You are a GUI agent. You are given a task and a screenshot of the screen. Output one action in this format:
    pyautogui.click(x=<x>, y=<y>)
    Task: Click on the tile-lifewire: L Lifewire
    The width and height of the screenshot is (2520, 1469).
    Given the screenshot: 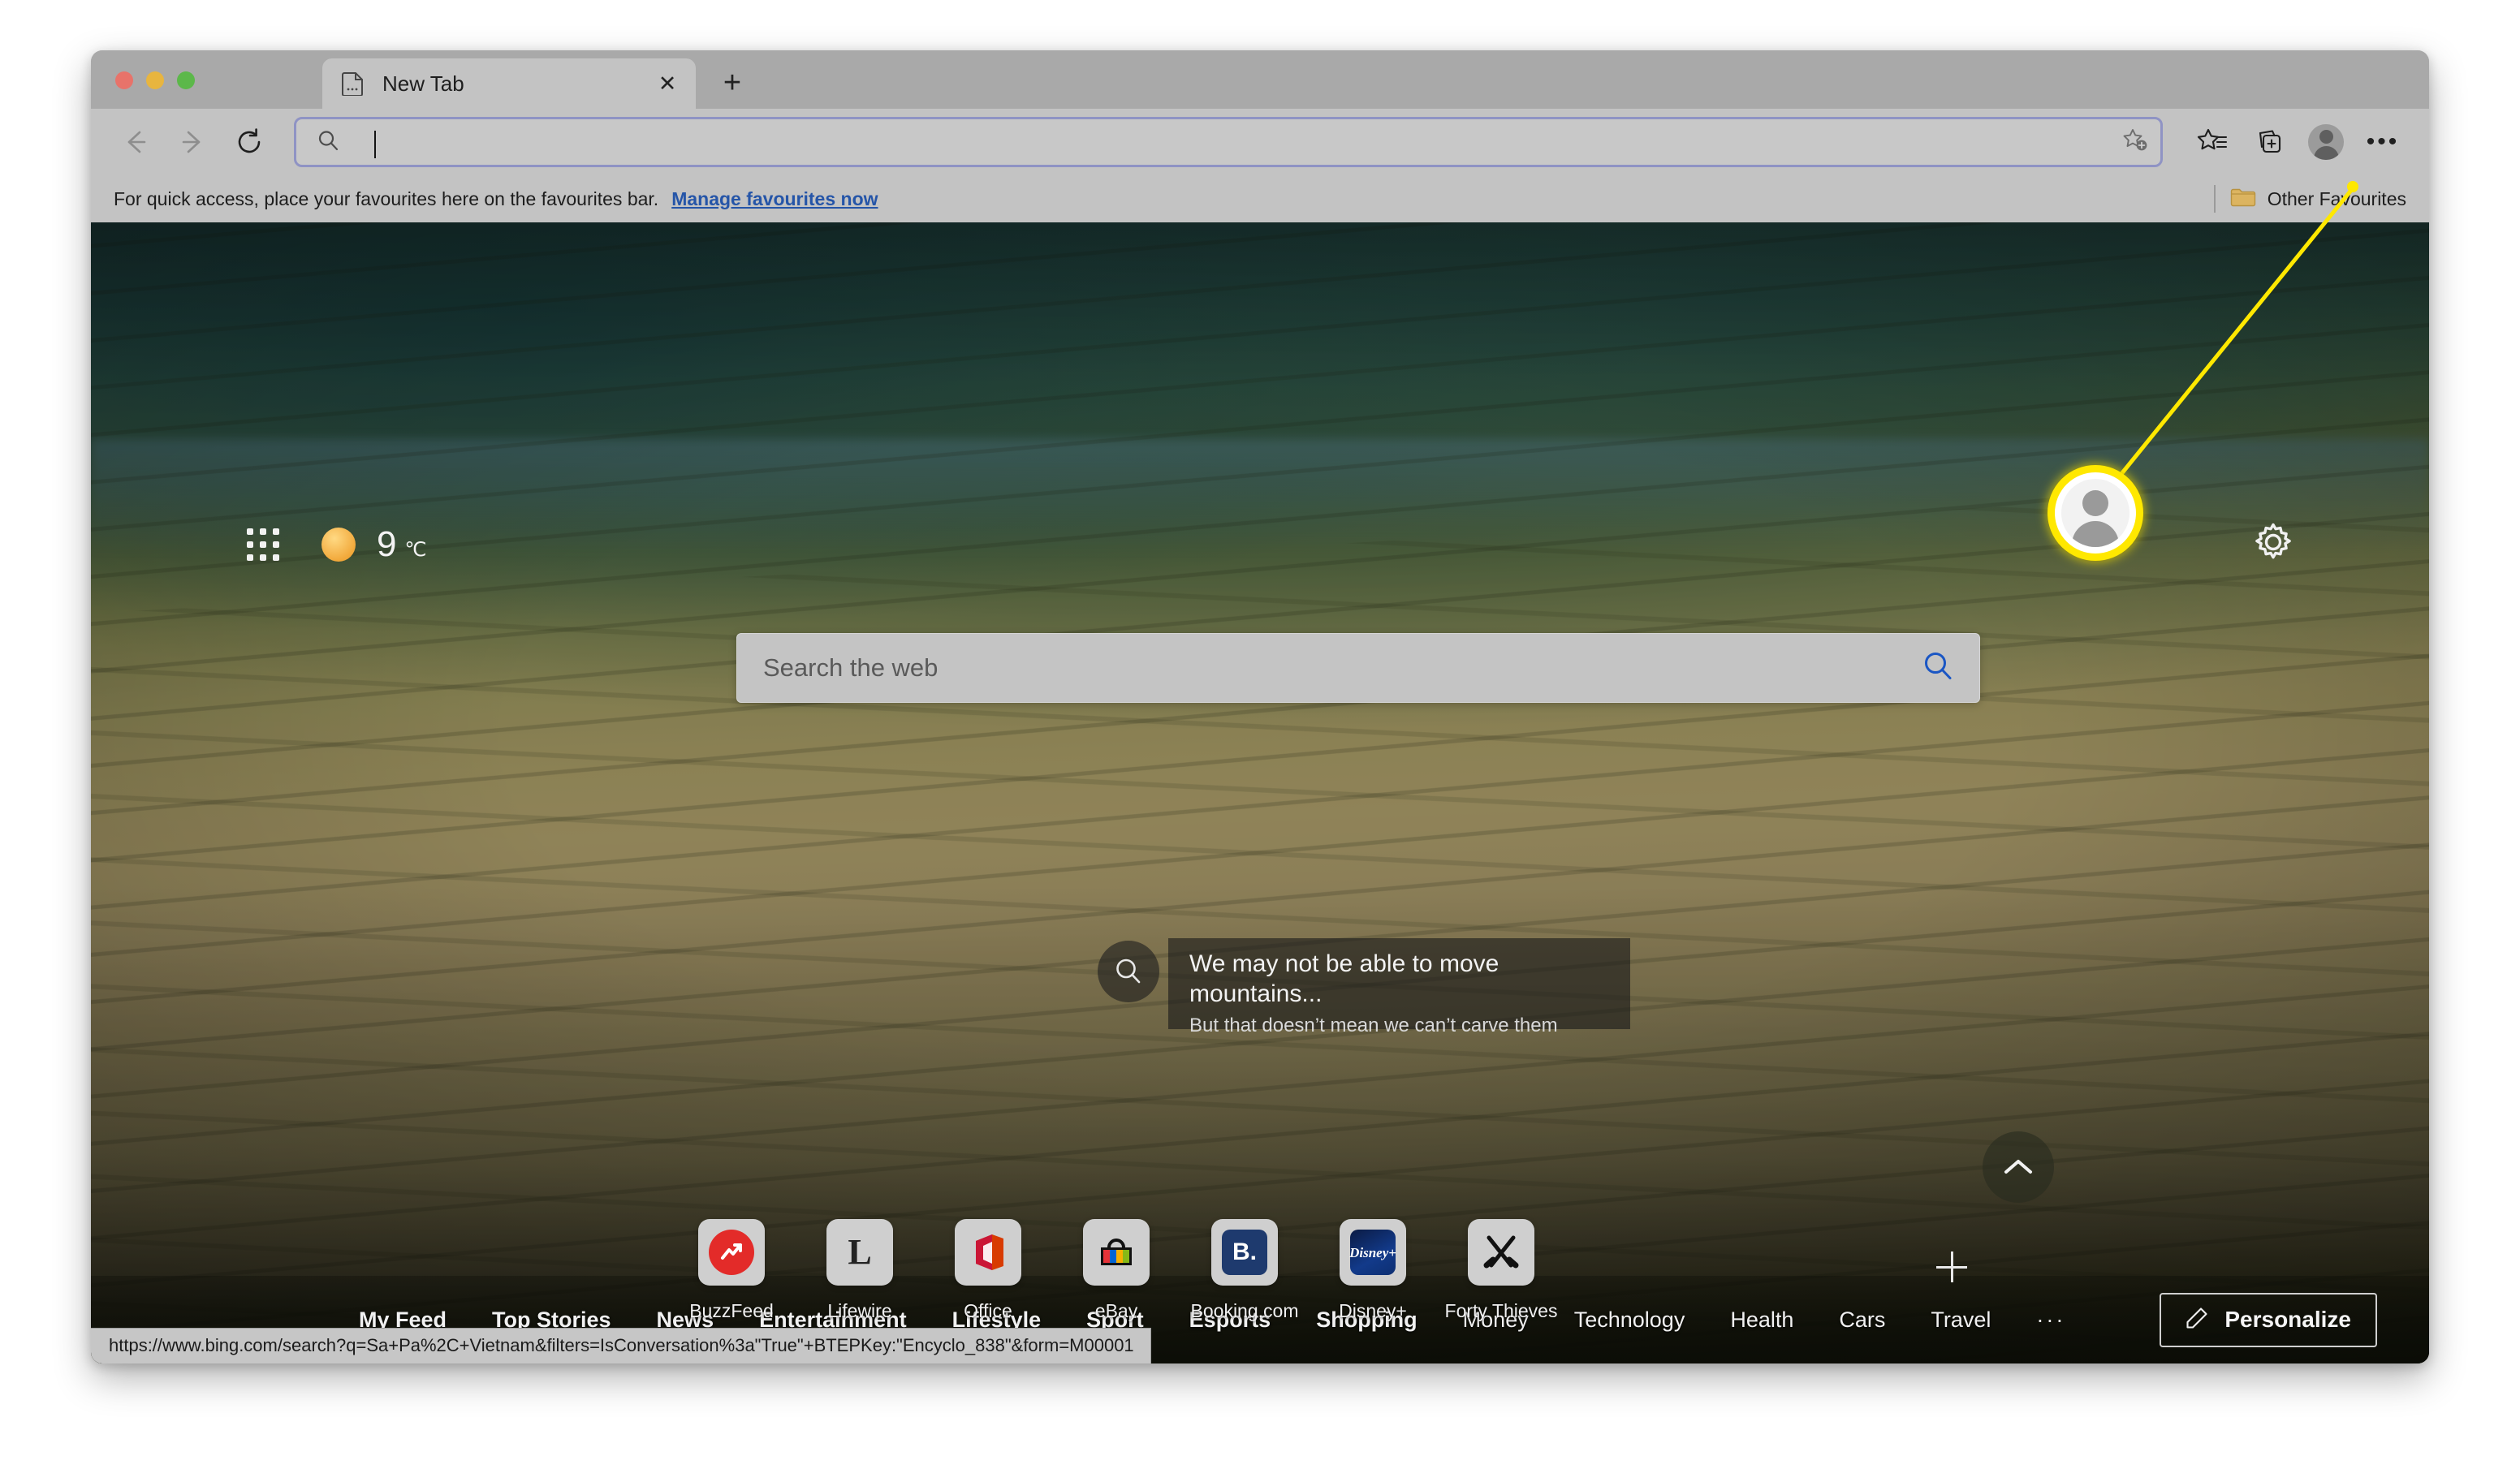 What is the action you would take?
    pyautogui.click(x=859, y=1270)
    